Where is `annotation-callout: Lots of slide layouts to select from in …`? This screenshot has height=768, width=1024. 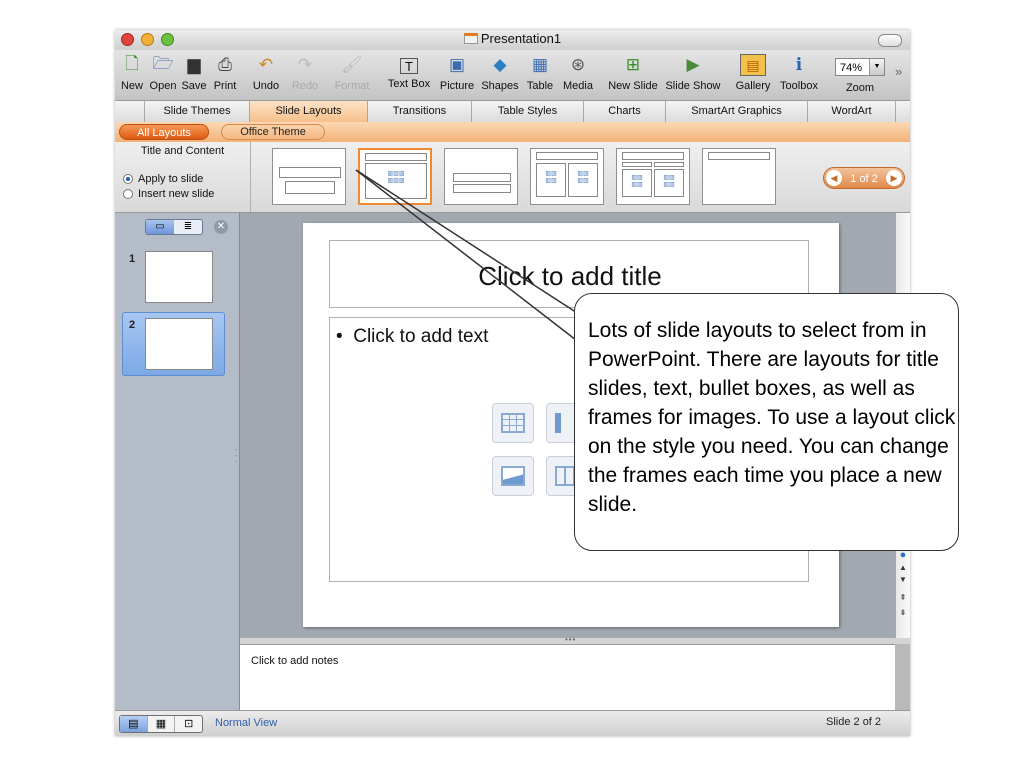 annotation-callout: Lots of slide layouts to select from in … is located at coordinates (766, 422).